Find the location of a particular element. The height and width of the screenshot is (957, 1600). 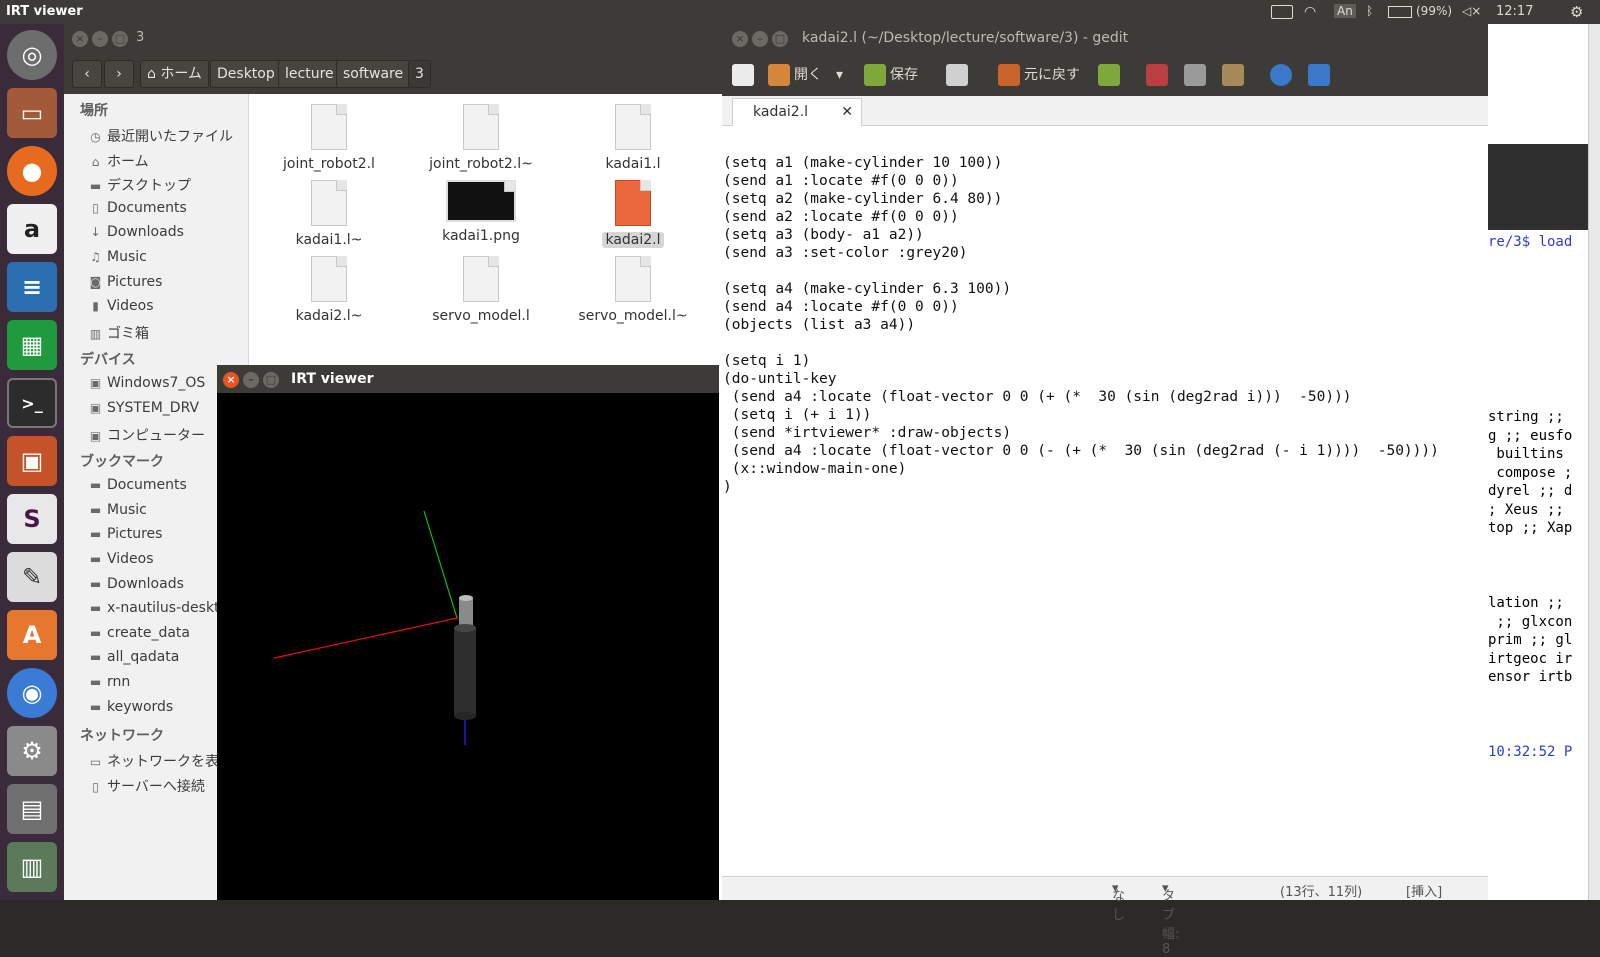

writer-icon: ≡ is located at coordinates (32, 287).